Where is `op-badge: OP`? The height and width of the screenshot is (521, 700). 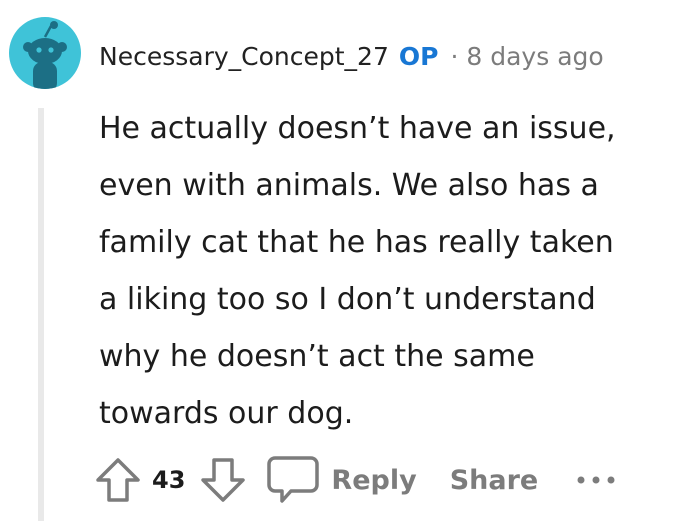 op-badge: OP is located at coordinates (418, 56).